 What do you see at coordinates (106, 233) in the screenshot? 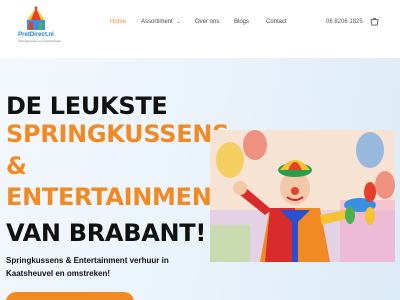
I see `hero-heading-line-5: VAN BRABANT!` at bounding box center [106, 233].